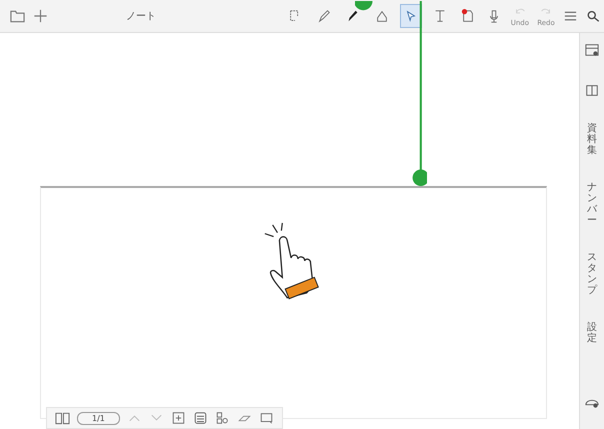 This screenshot has width=604, height=429. I want to click on panel-icon, so click(592, 50).